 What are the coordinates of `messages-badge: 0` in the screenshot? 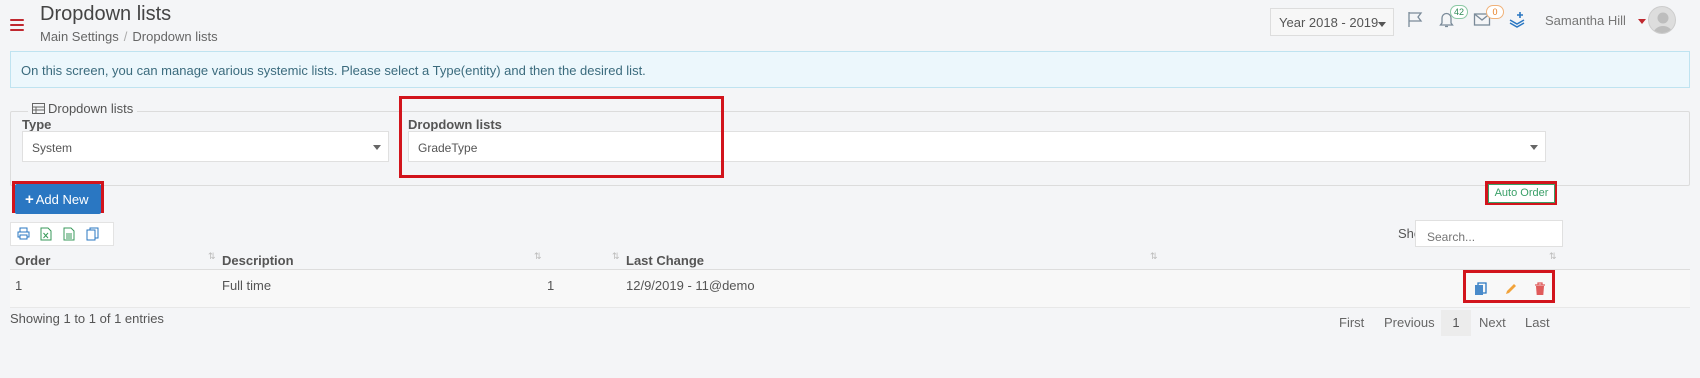 It's located at (1495, 12).